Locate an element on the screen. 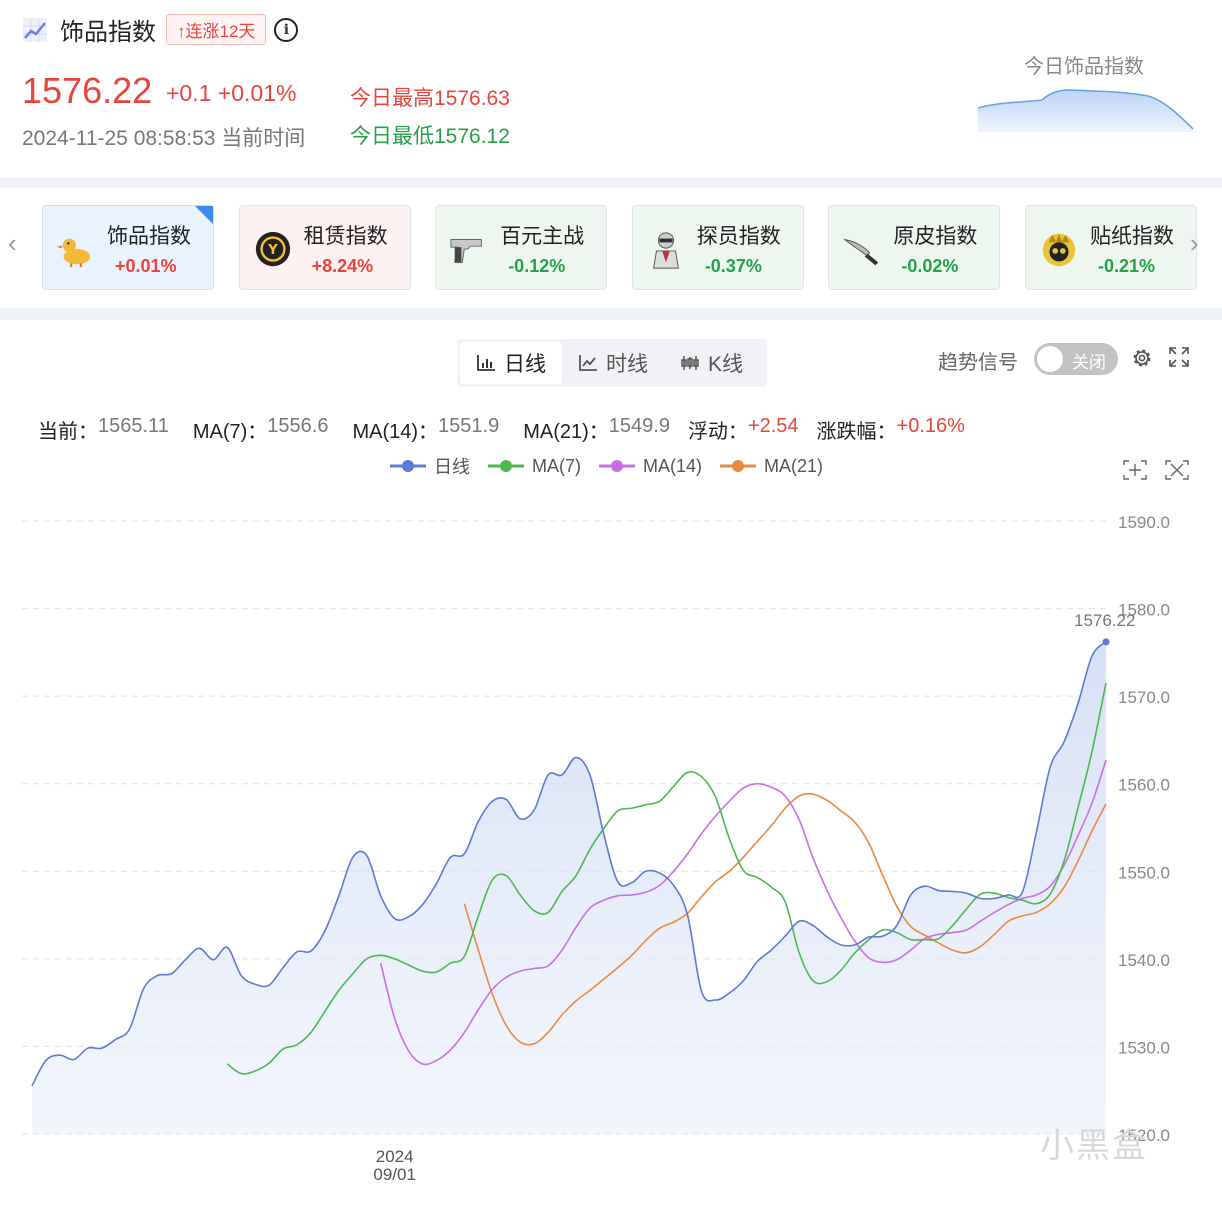 Image resolution: width=1222 pixels, height=1206 pixels. index-card: 百元主战 -0.12% is located at coordinates (521, 247).